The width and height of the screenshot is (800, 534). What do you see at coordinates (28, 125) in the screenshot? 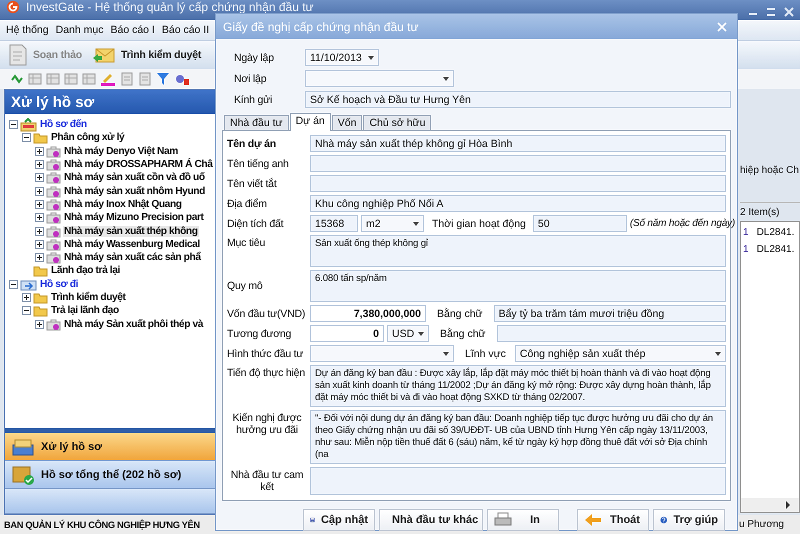
I see `inbox-icon` at bounding box center [28, 125].